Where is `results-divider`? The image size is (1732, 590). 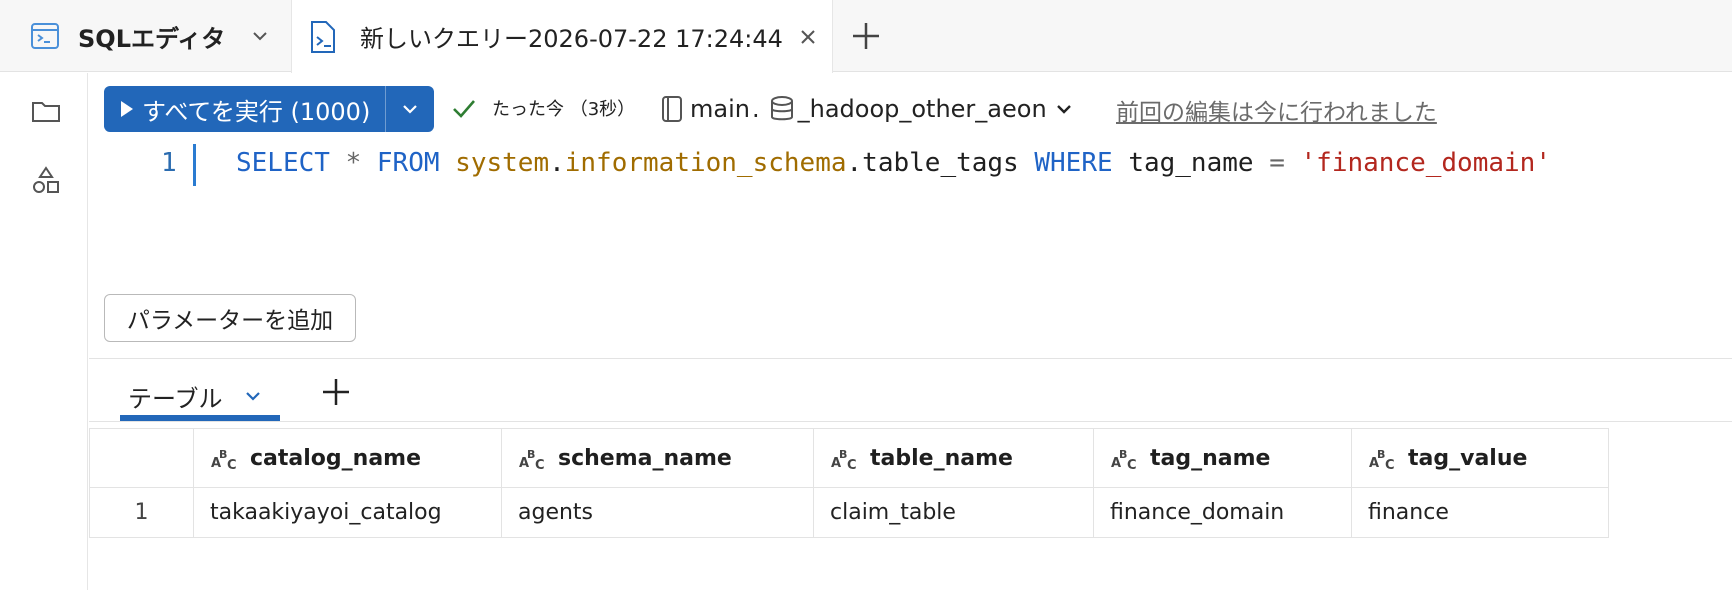
results-divider is located at coordinates (910, 358).